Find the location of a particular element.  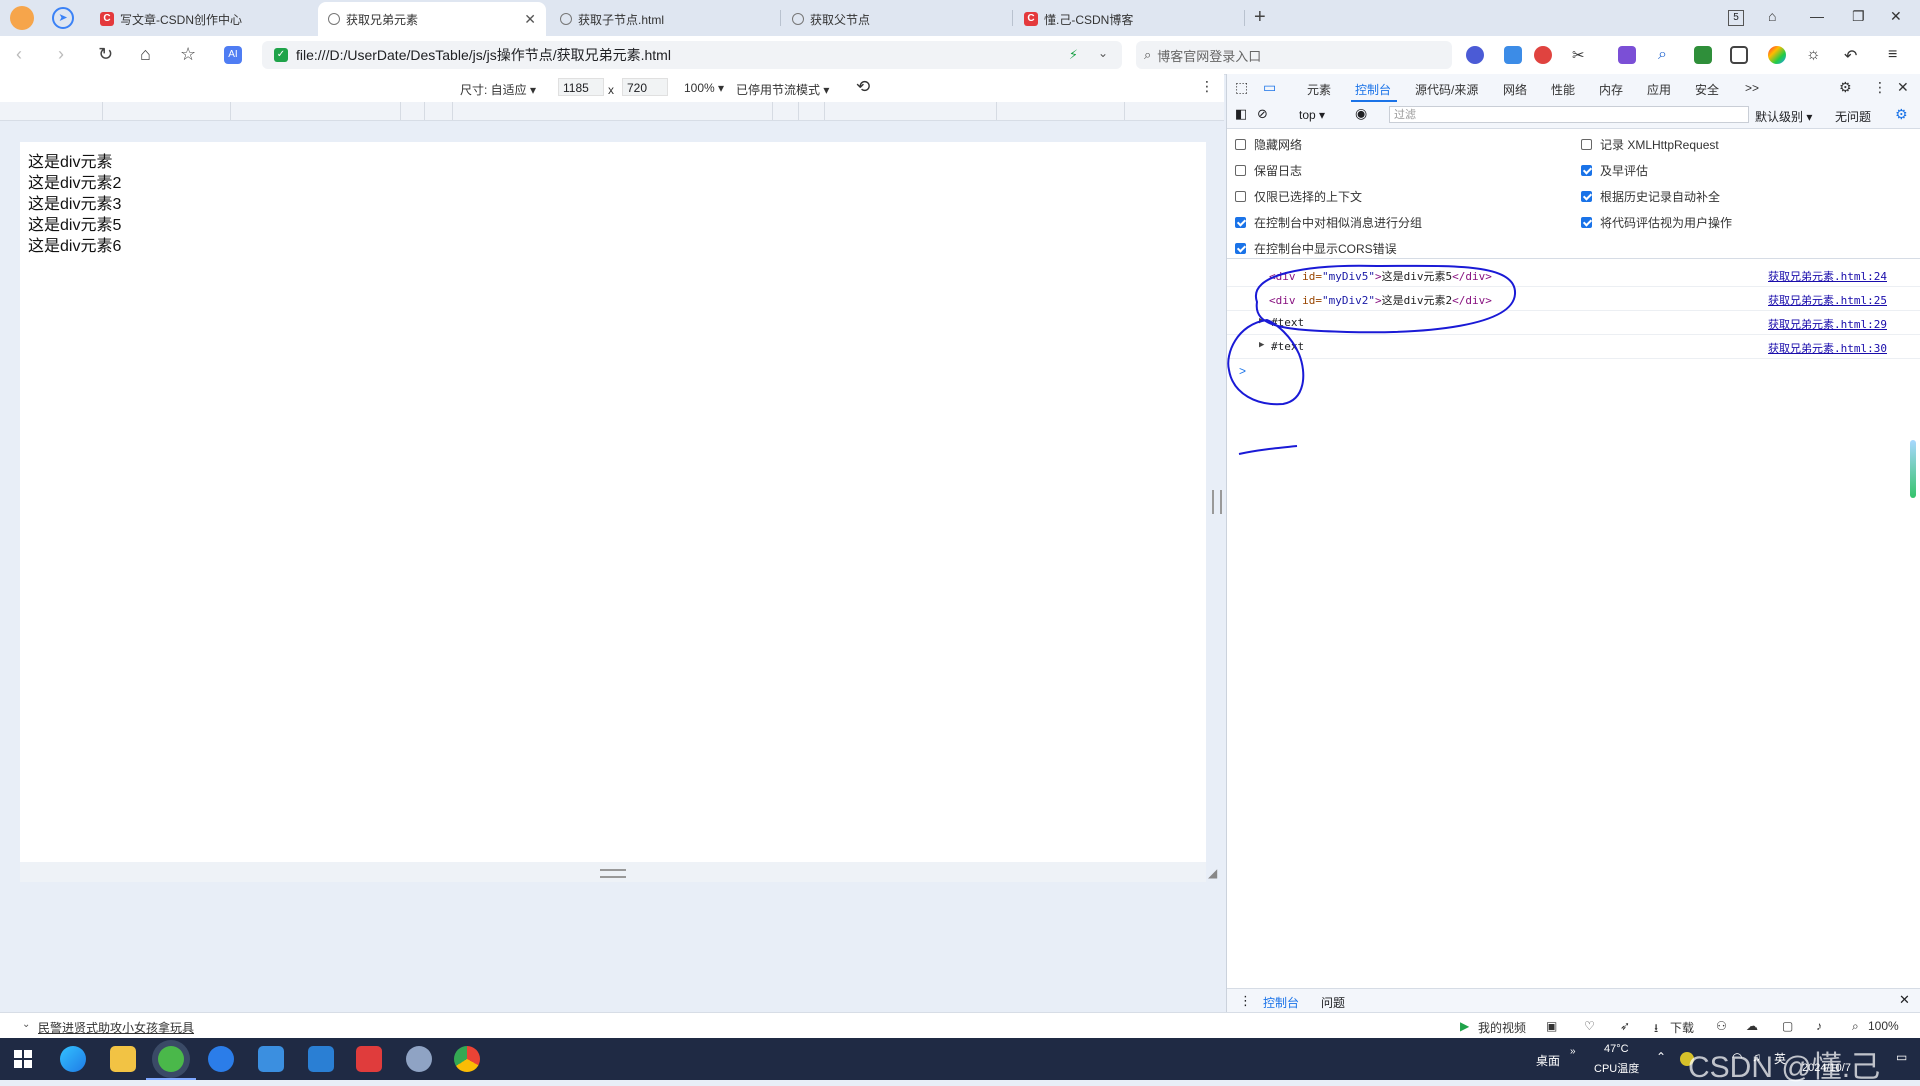

netease-music-icon is located at coordinates (369, 1059).